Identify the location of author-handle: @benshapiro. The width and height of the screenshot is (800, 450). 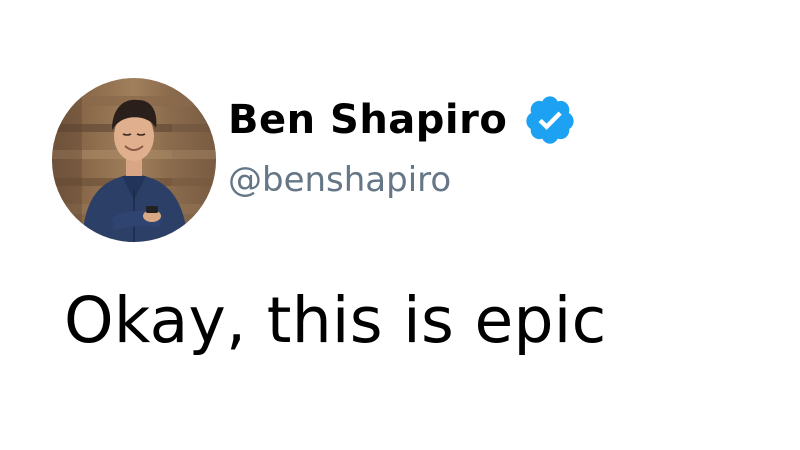
(339, 180).